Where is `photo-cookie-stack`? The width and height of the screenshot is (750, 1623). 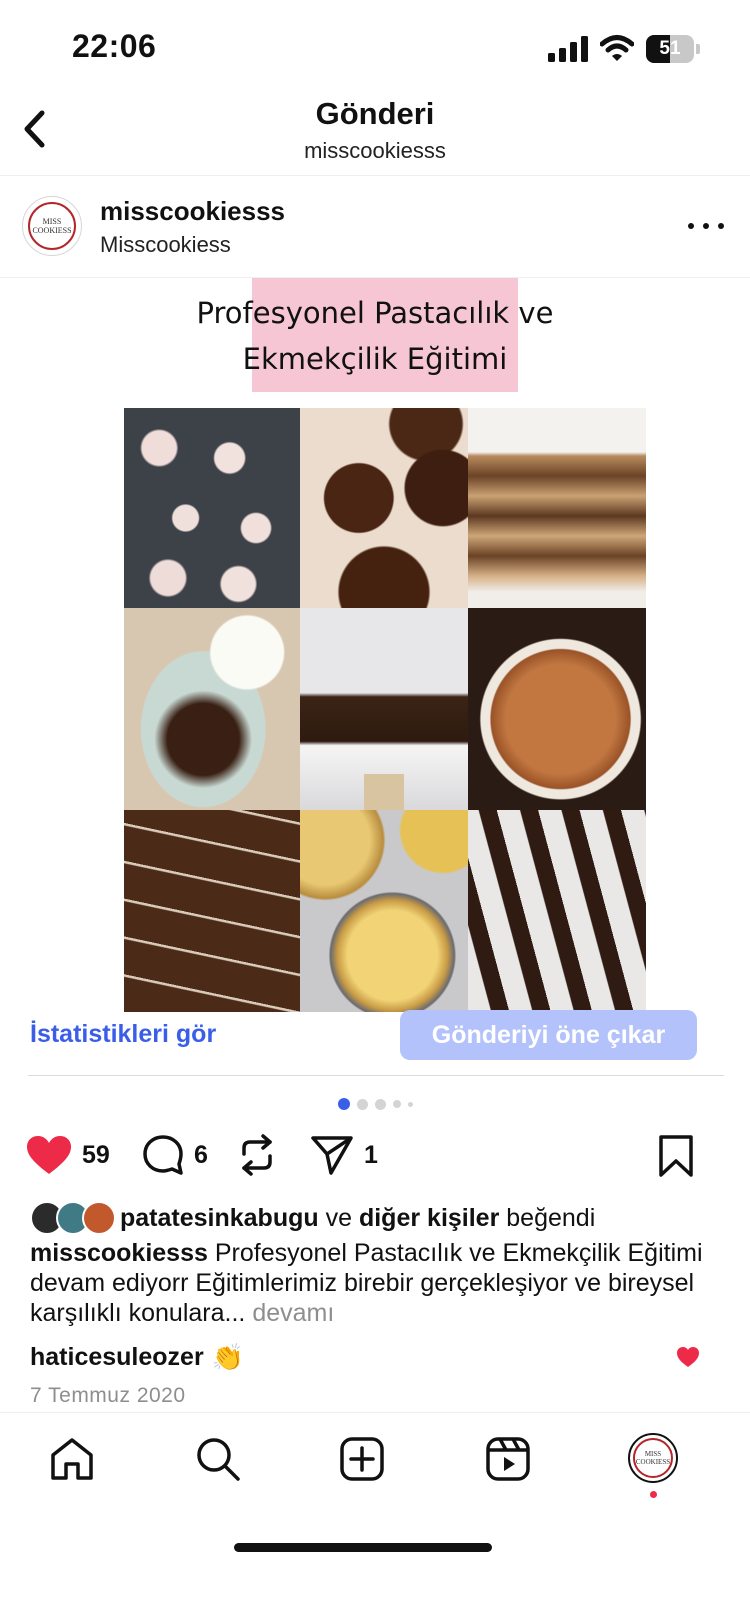 photo-cookie-stack is located at coordinates (557, 508).